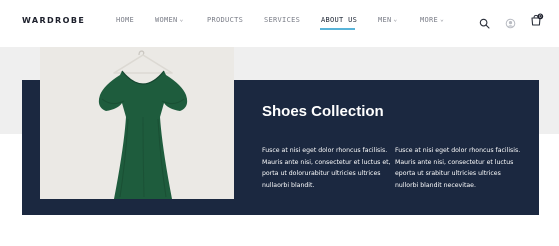 The width and height of the screenshot is (559, 246). I want to click on nav-item-home: HOME, so click(125, 20).